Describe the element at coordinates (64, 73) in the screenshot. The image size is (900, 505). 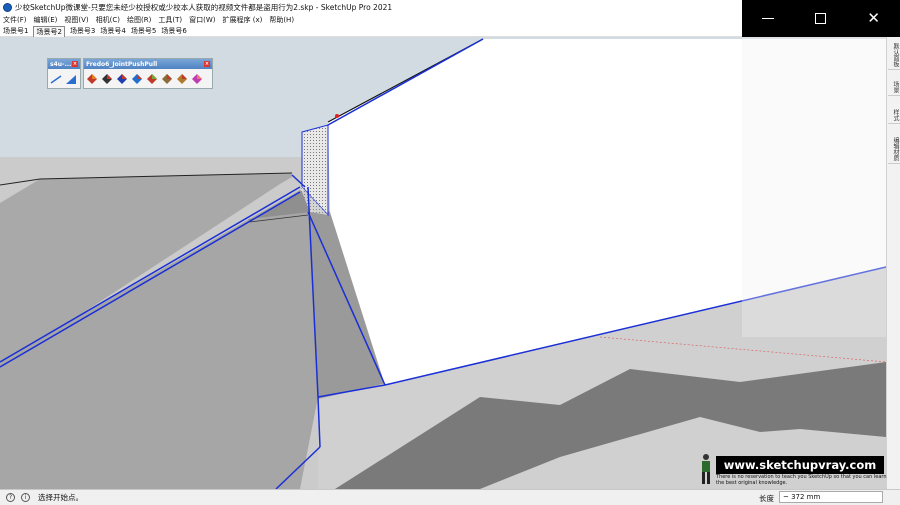
I see `s4u-toolbar: s4u-... ×` at that location.